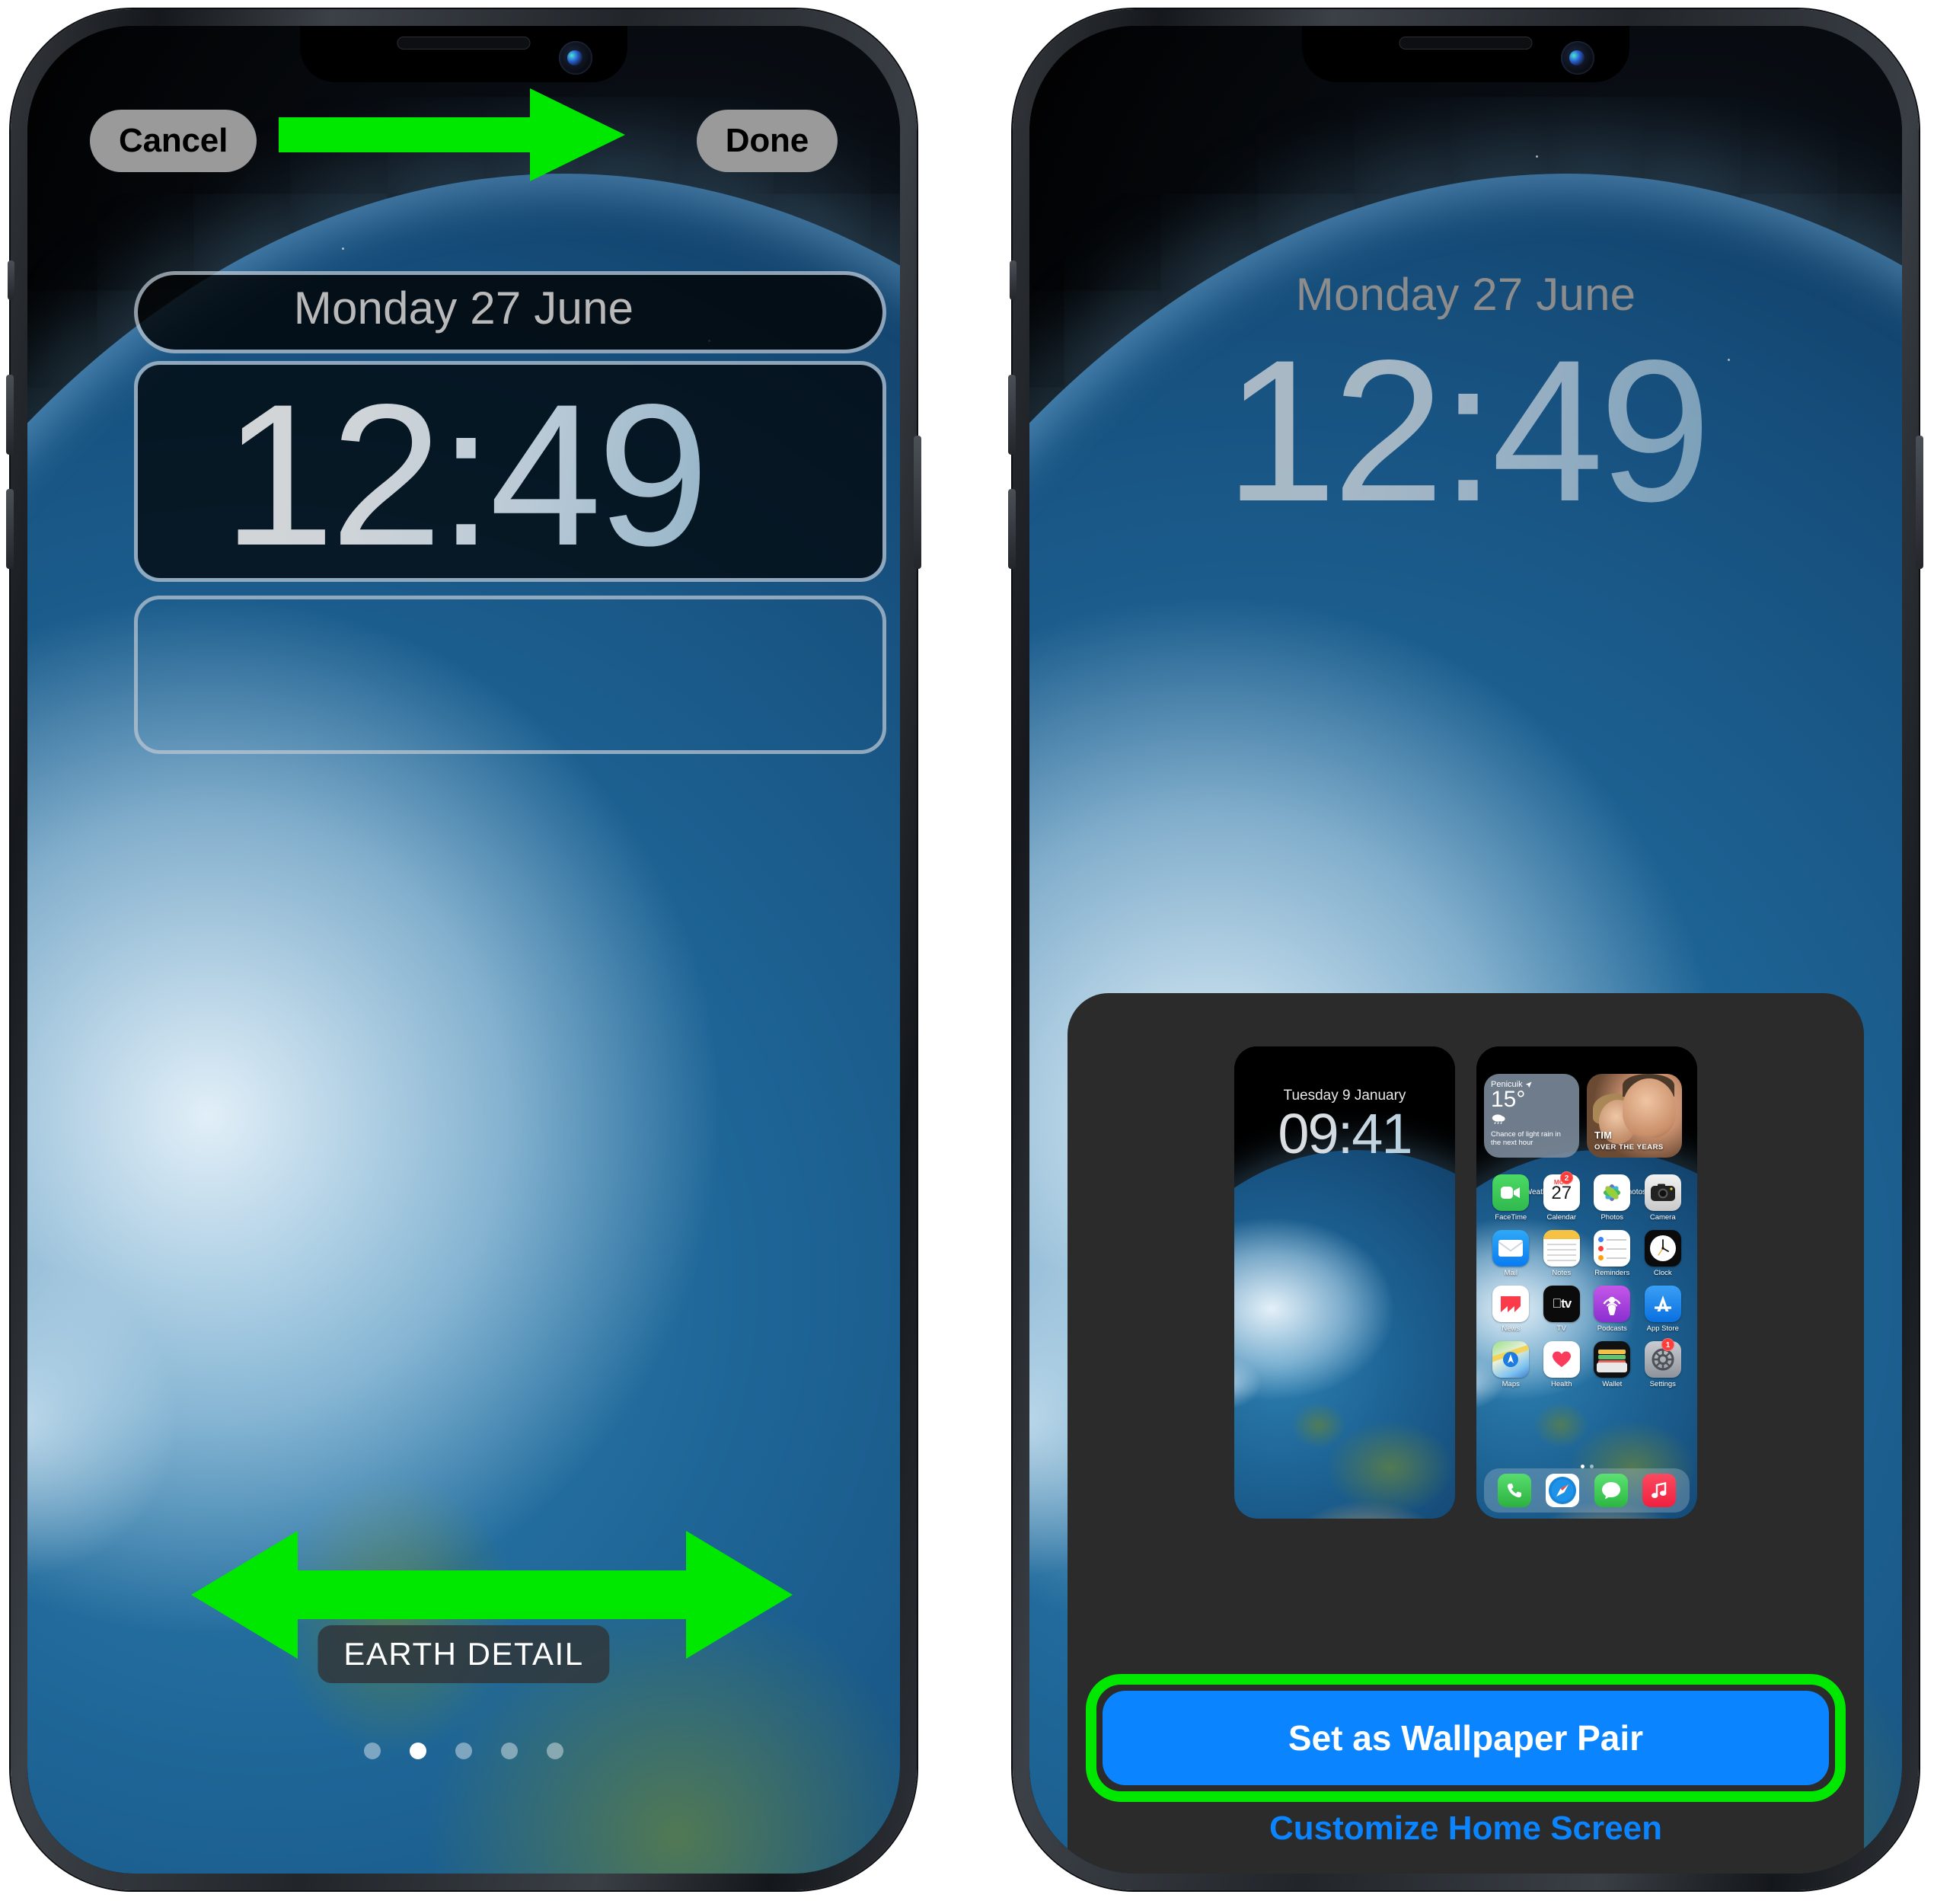 The height and width of the screenshot is (1904, 1934). I want to click on news-icon, so click(1511, 1304).